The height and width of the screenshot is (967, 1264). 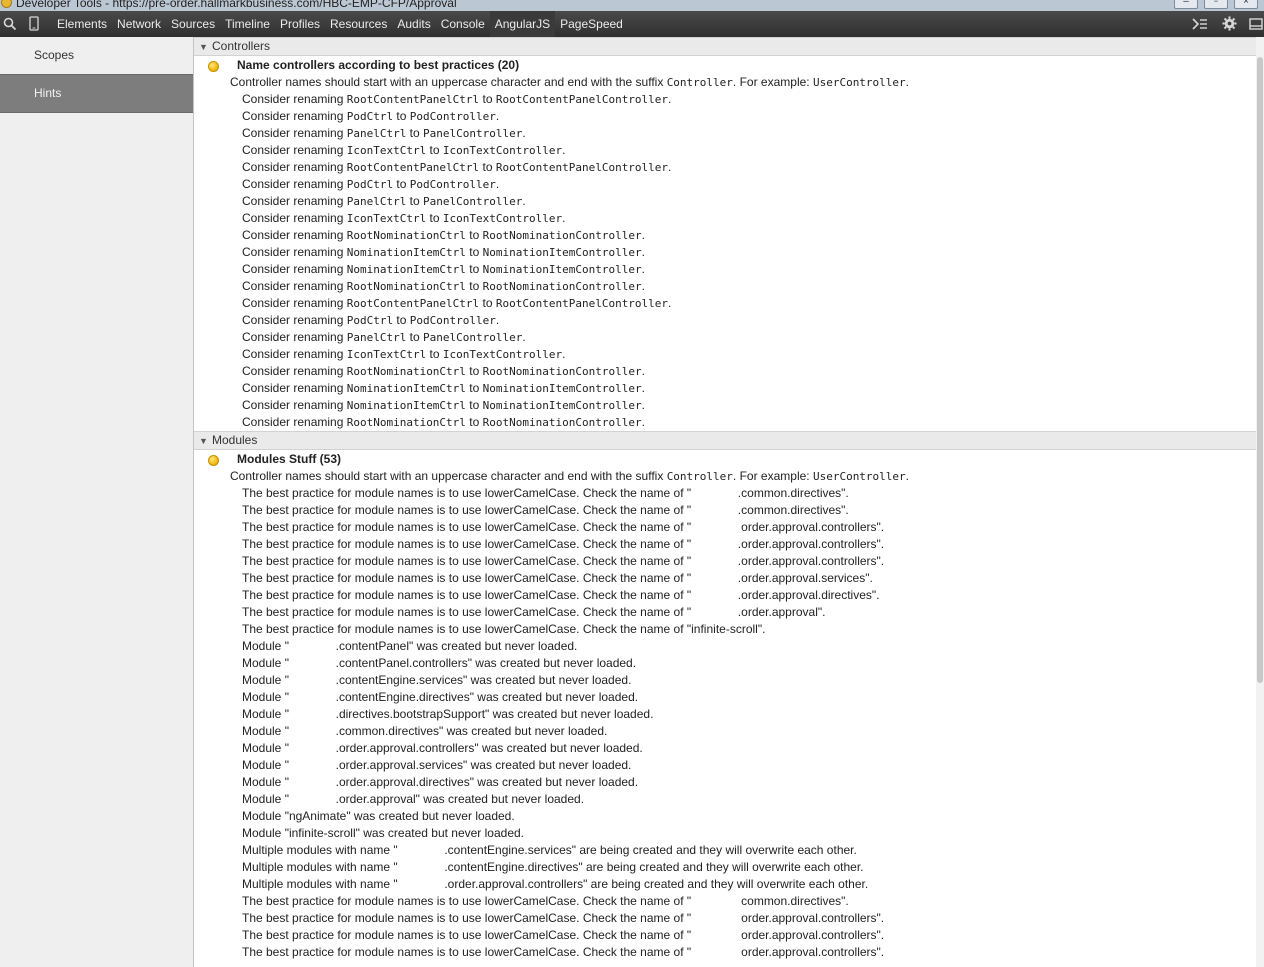 I want to click on section-header-label: Modules, so click(x=235, y=440).